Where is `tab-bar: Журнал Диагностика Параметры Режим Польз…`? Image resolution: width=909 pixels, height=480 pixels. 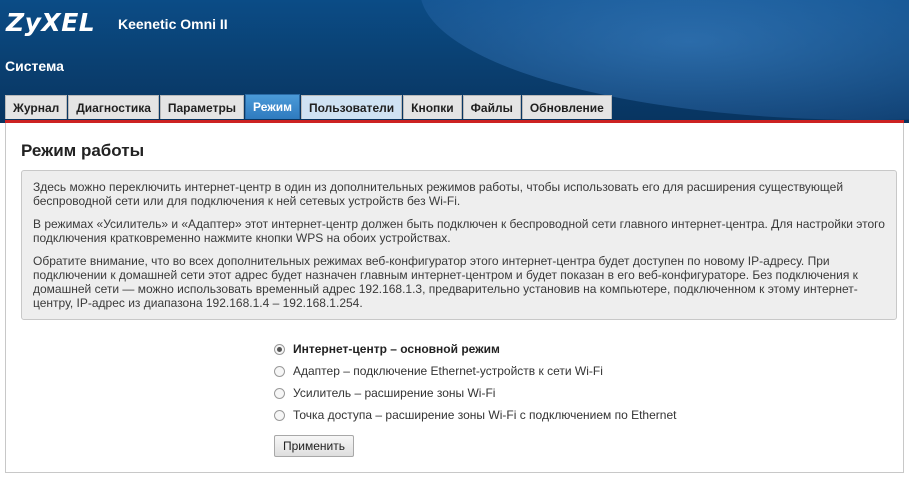 tab-bar: Журнал Диагностика Параметры Режим Польз… is located at coordinates (308, 107).